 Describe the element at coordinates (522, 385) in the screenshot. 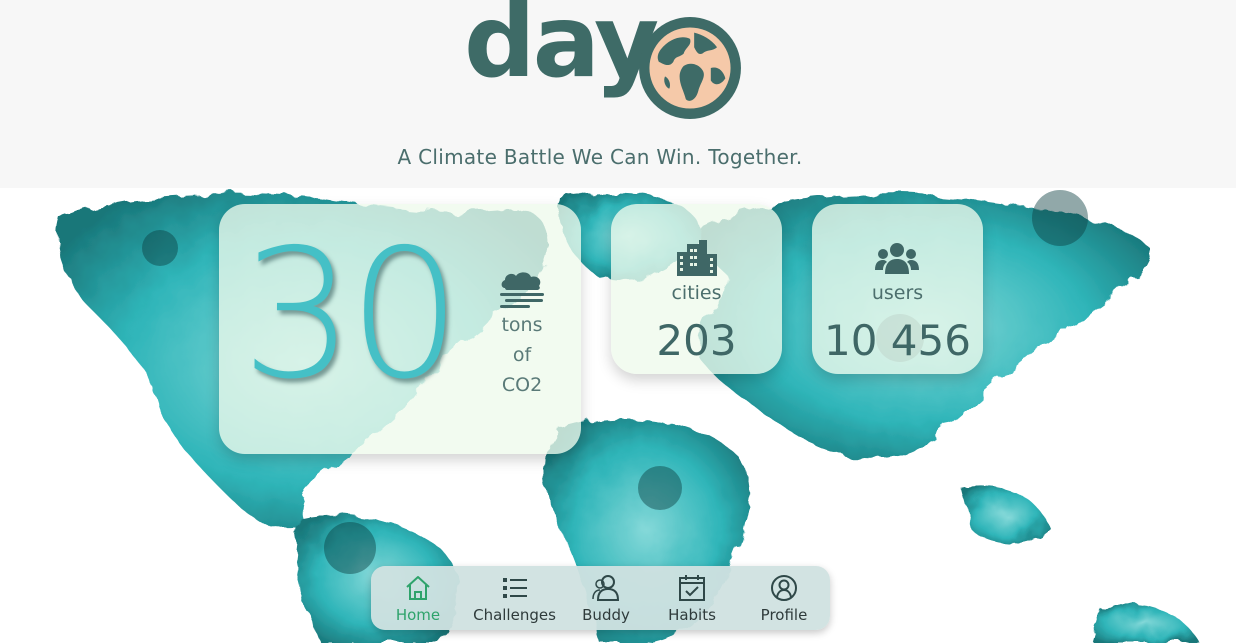

I see `co2-label-line: CO2` at that location.